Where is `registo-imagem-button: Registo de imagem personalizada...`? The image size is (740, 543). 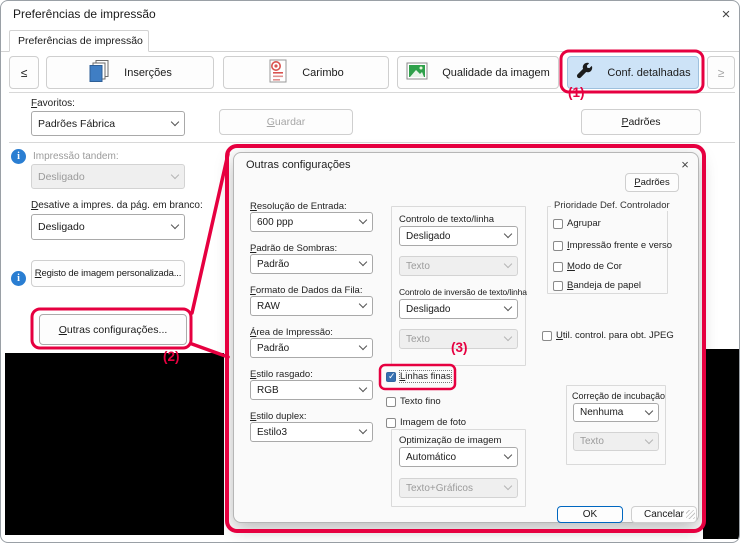 registo-imagem-button: Registo de imagem personalizada... is located at coordinates (108, 273).